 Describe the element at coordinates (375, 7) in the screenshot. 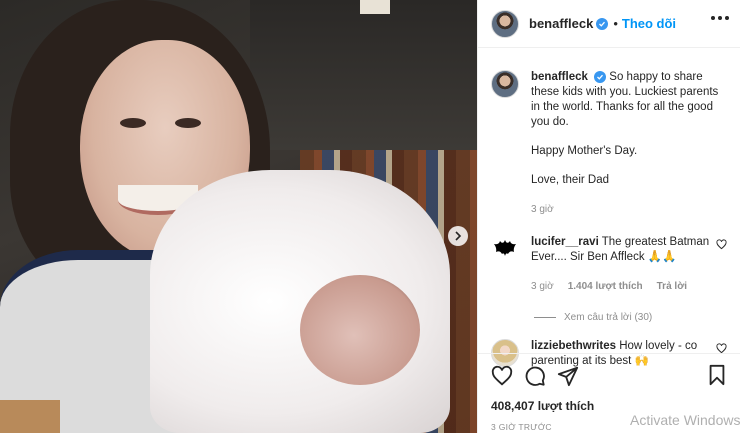

I see `photo-frame` at that location.